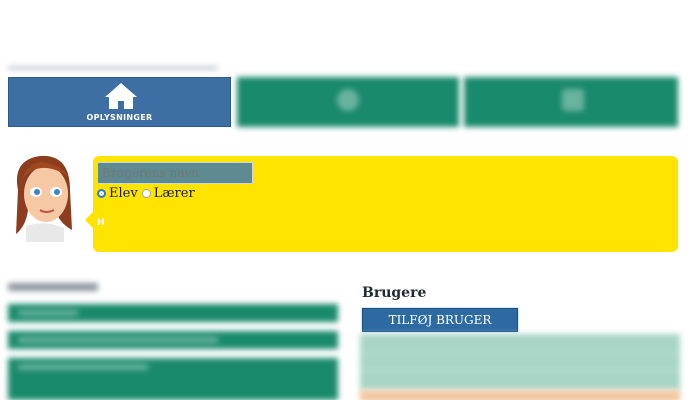 This screenshot has width=700, height=400. I want to click on tab-oplysninger-label: OPLYSNINGER, so click(119, 117).